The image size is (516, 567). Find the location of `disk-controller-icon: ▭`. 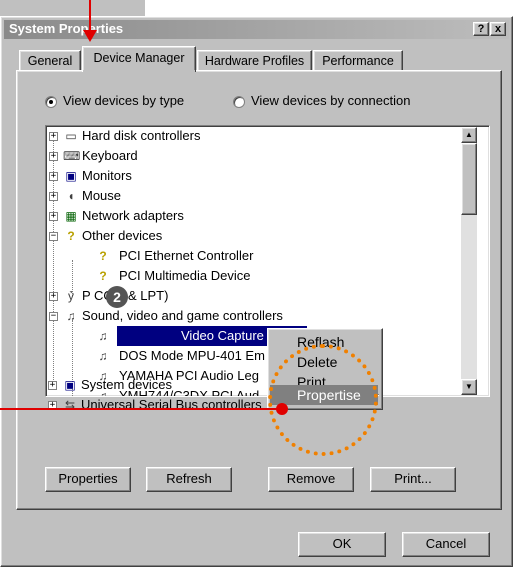

disk-controller-icon: ▭ is located at coordinates (71, 136).